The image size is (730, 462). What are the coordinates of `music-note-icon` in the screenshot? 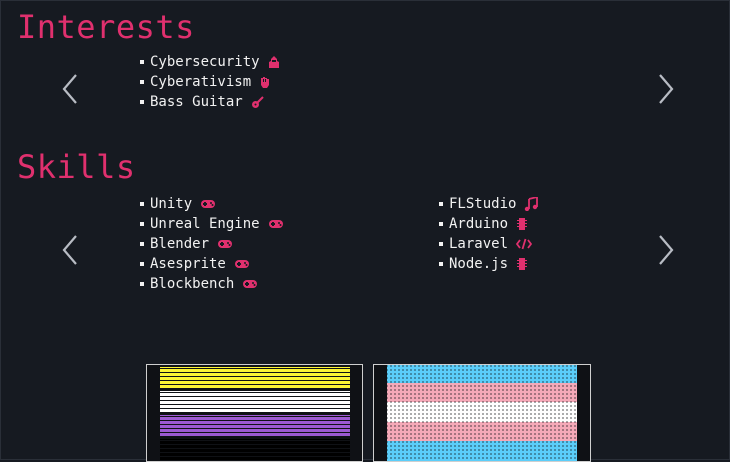 It's located at (531, 204).